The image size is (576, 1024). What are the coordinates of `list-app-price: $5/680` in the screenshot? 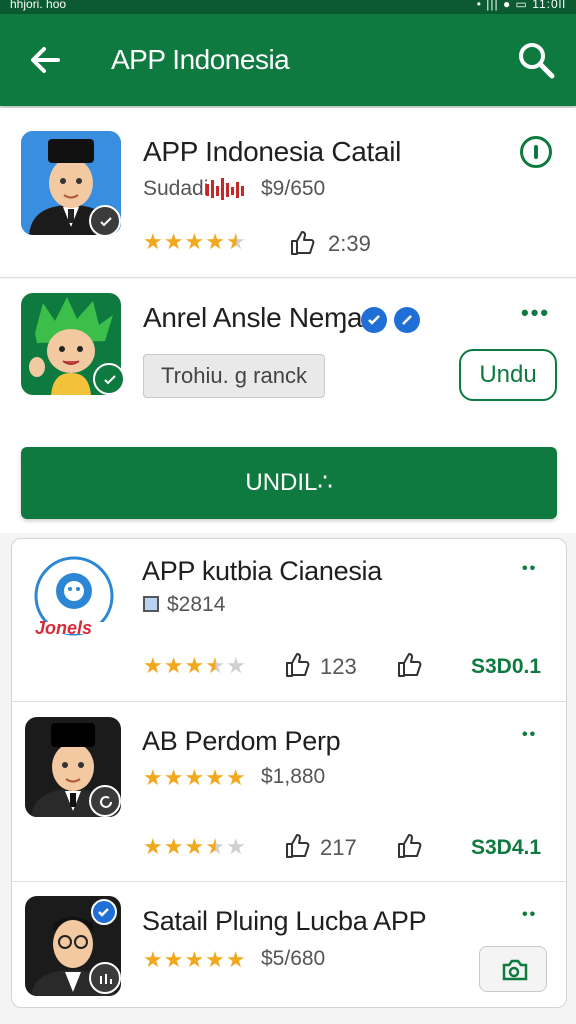 It's located at (293, 958).